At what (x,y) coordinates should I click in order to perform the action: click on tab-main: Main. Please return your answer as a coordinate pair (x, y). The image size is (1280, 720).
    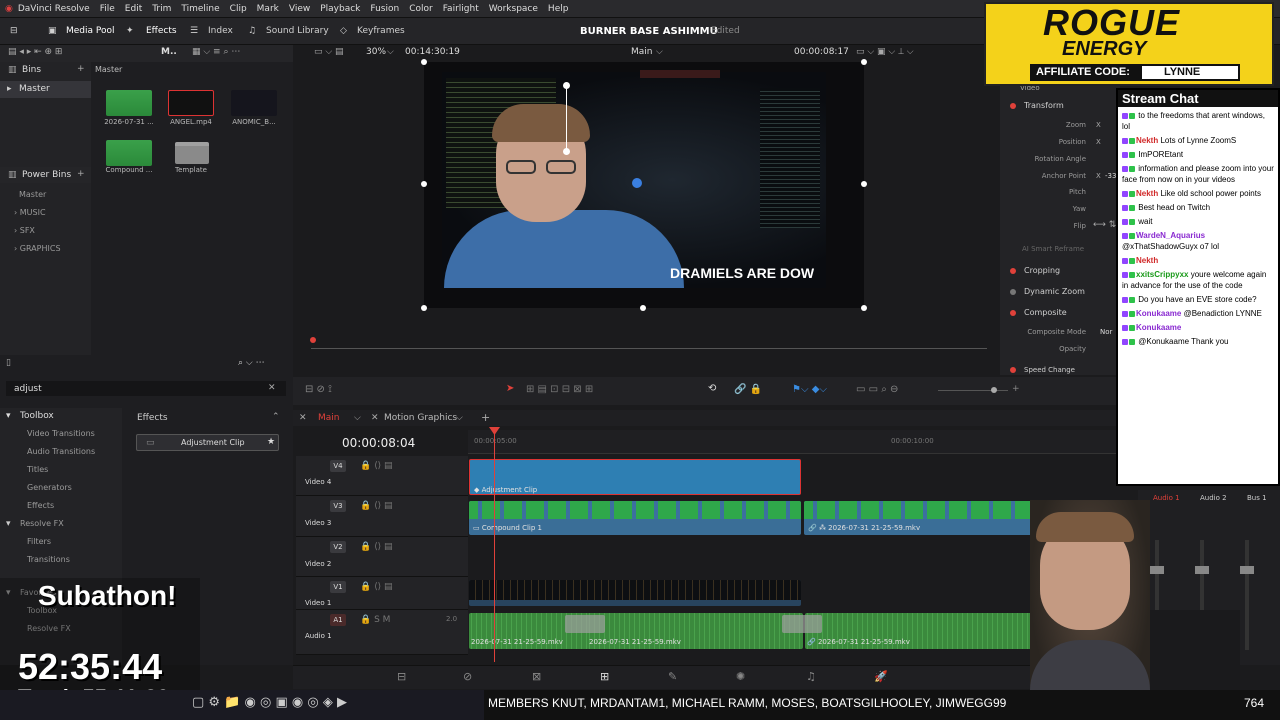
    Looking at the image, I should click on (329, 418).